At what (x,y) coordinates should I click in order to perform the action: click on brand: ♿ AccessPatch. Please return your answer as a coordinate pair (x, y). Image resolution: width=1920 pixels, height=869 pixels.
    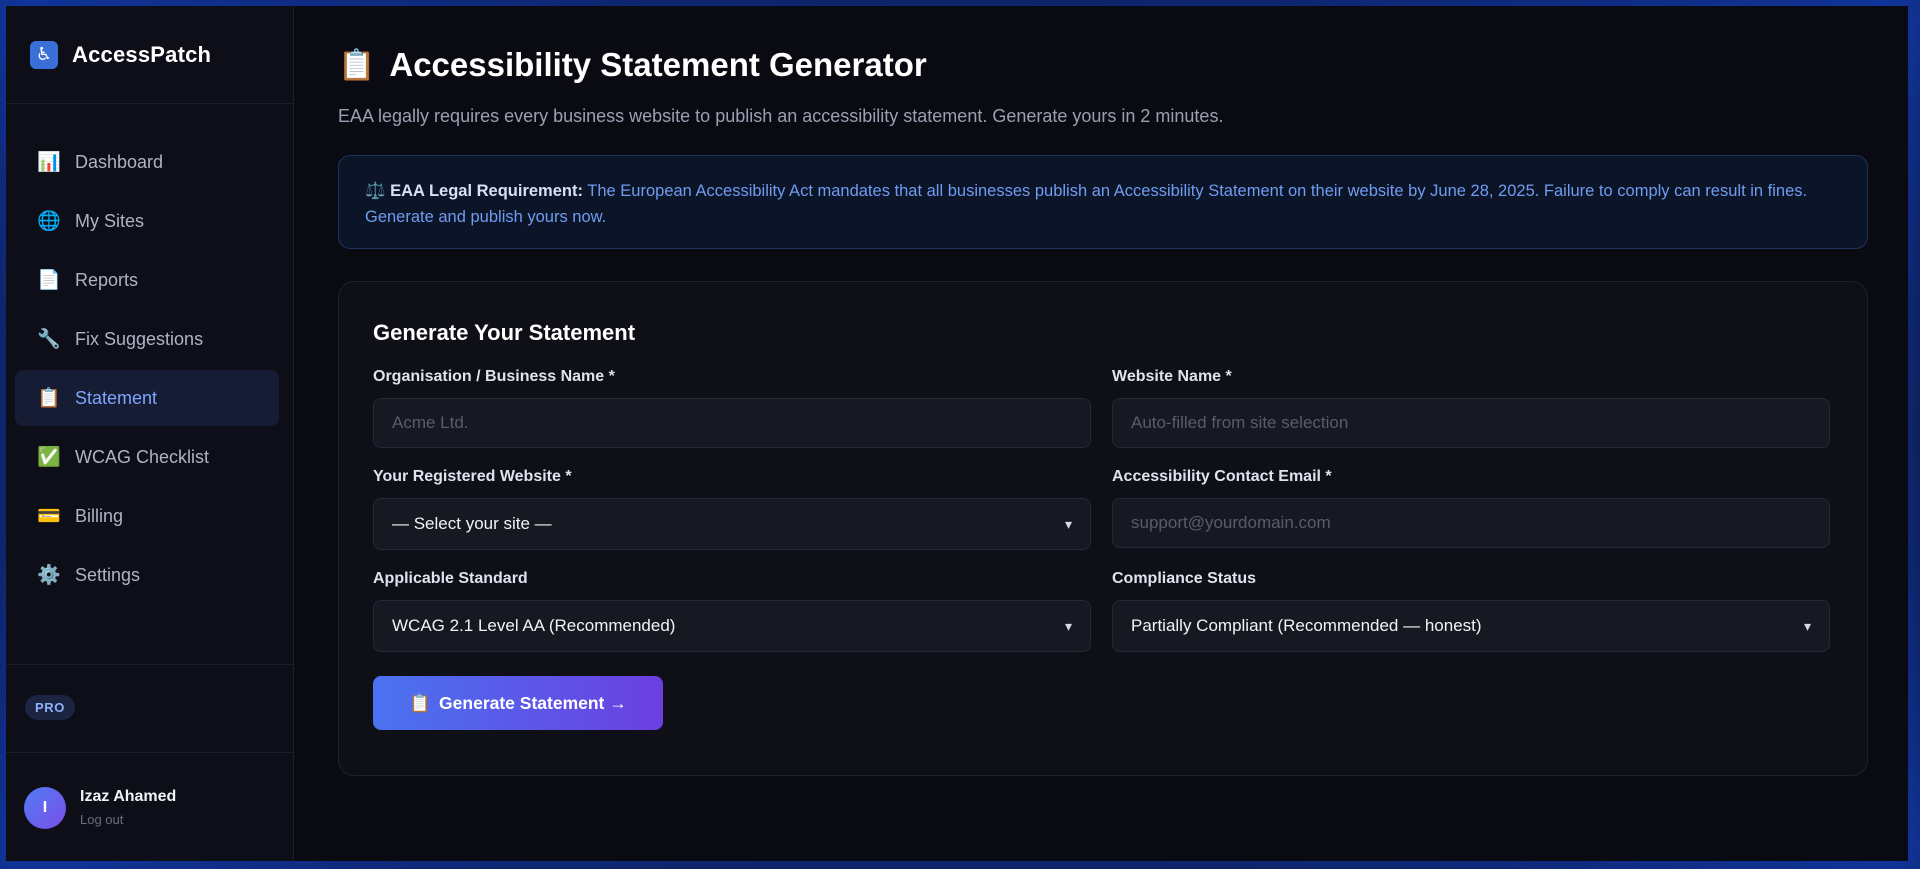
    Looking at the image, I should click on (149, 55).